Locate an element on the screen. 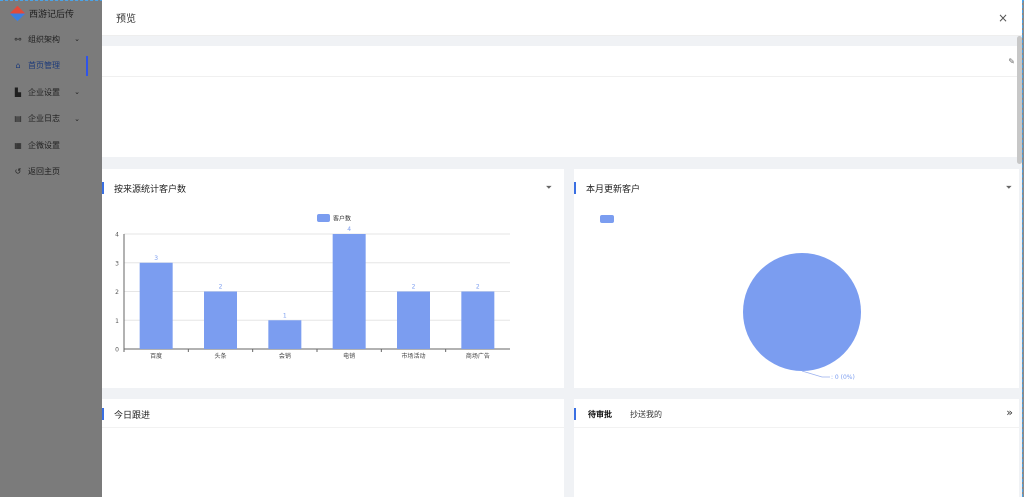 This screenshot has height=497, width=1024. sidebar-item: ⌂ 首页管理 is located at coordinates (51, 66).